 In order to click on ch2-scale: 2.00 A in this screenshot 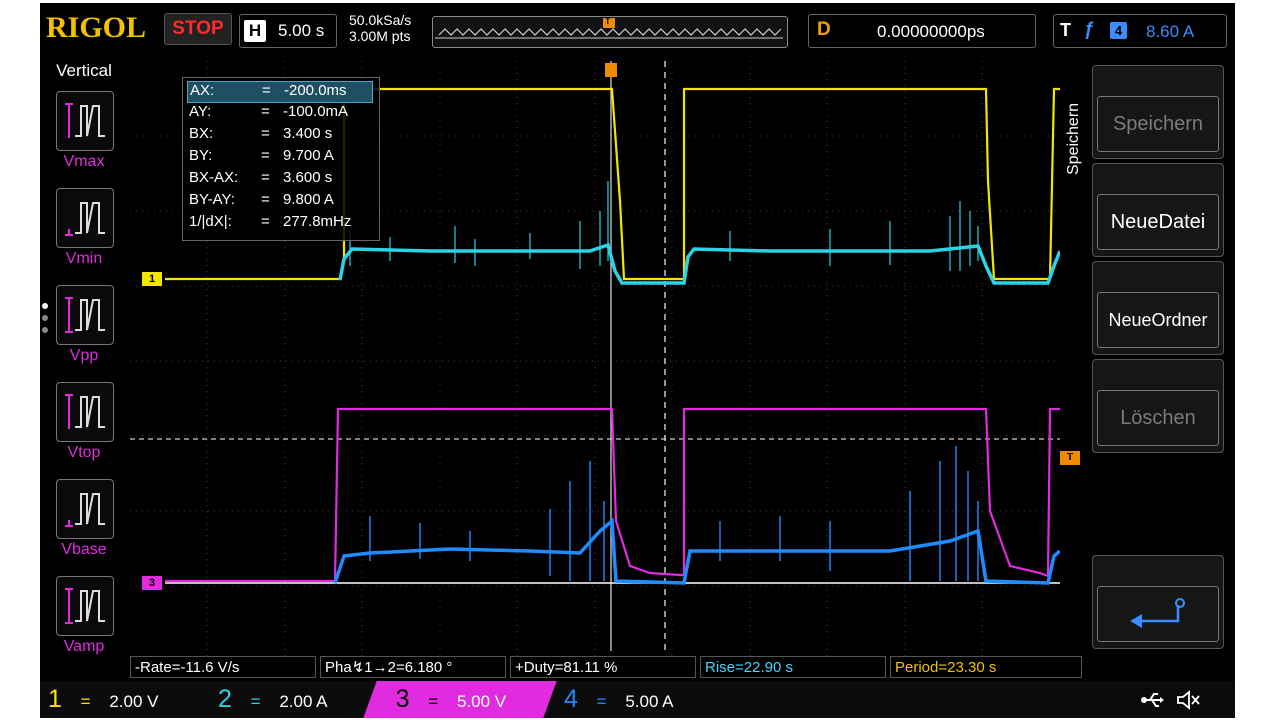, I will do `click(303, 701)`.